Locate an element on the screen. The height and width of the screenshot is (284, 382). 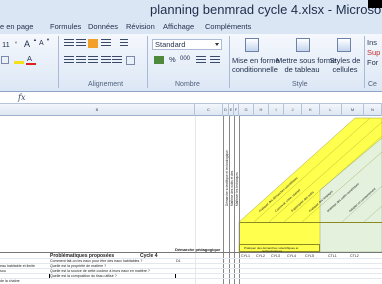
decrease-decimal-icon is located at coordinates (215, 60).